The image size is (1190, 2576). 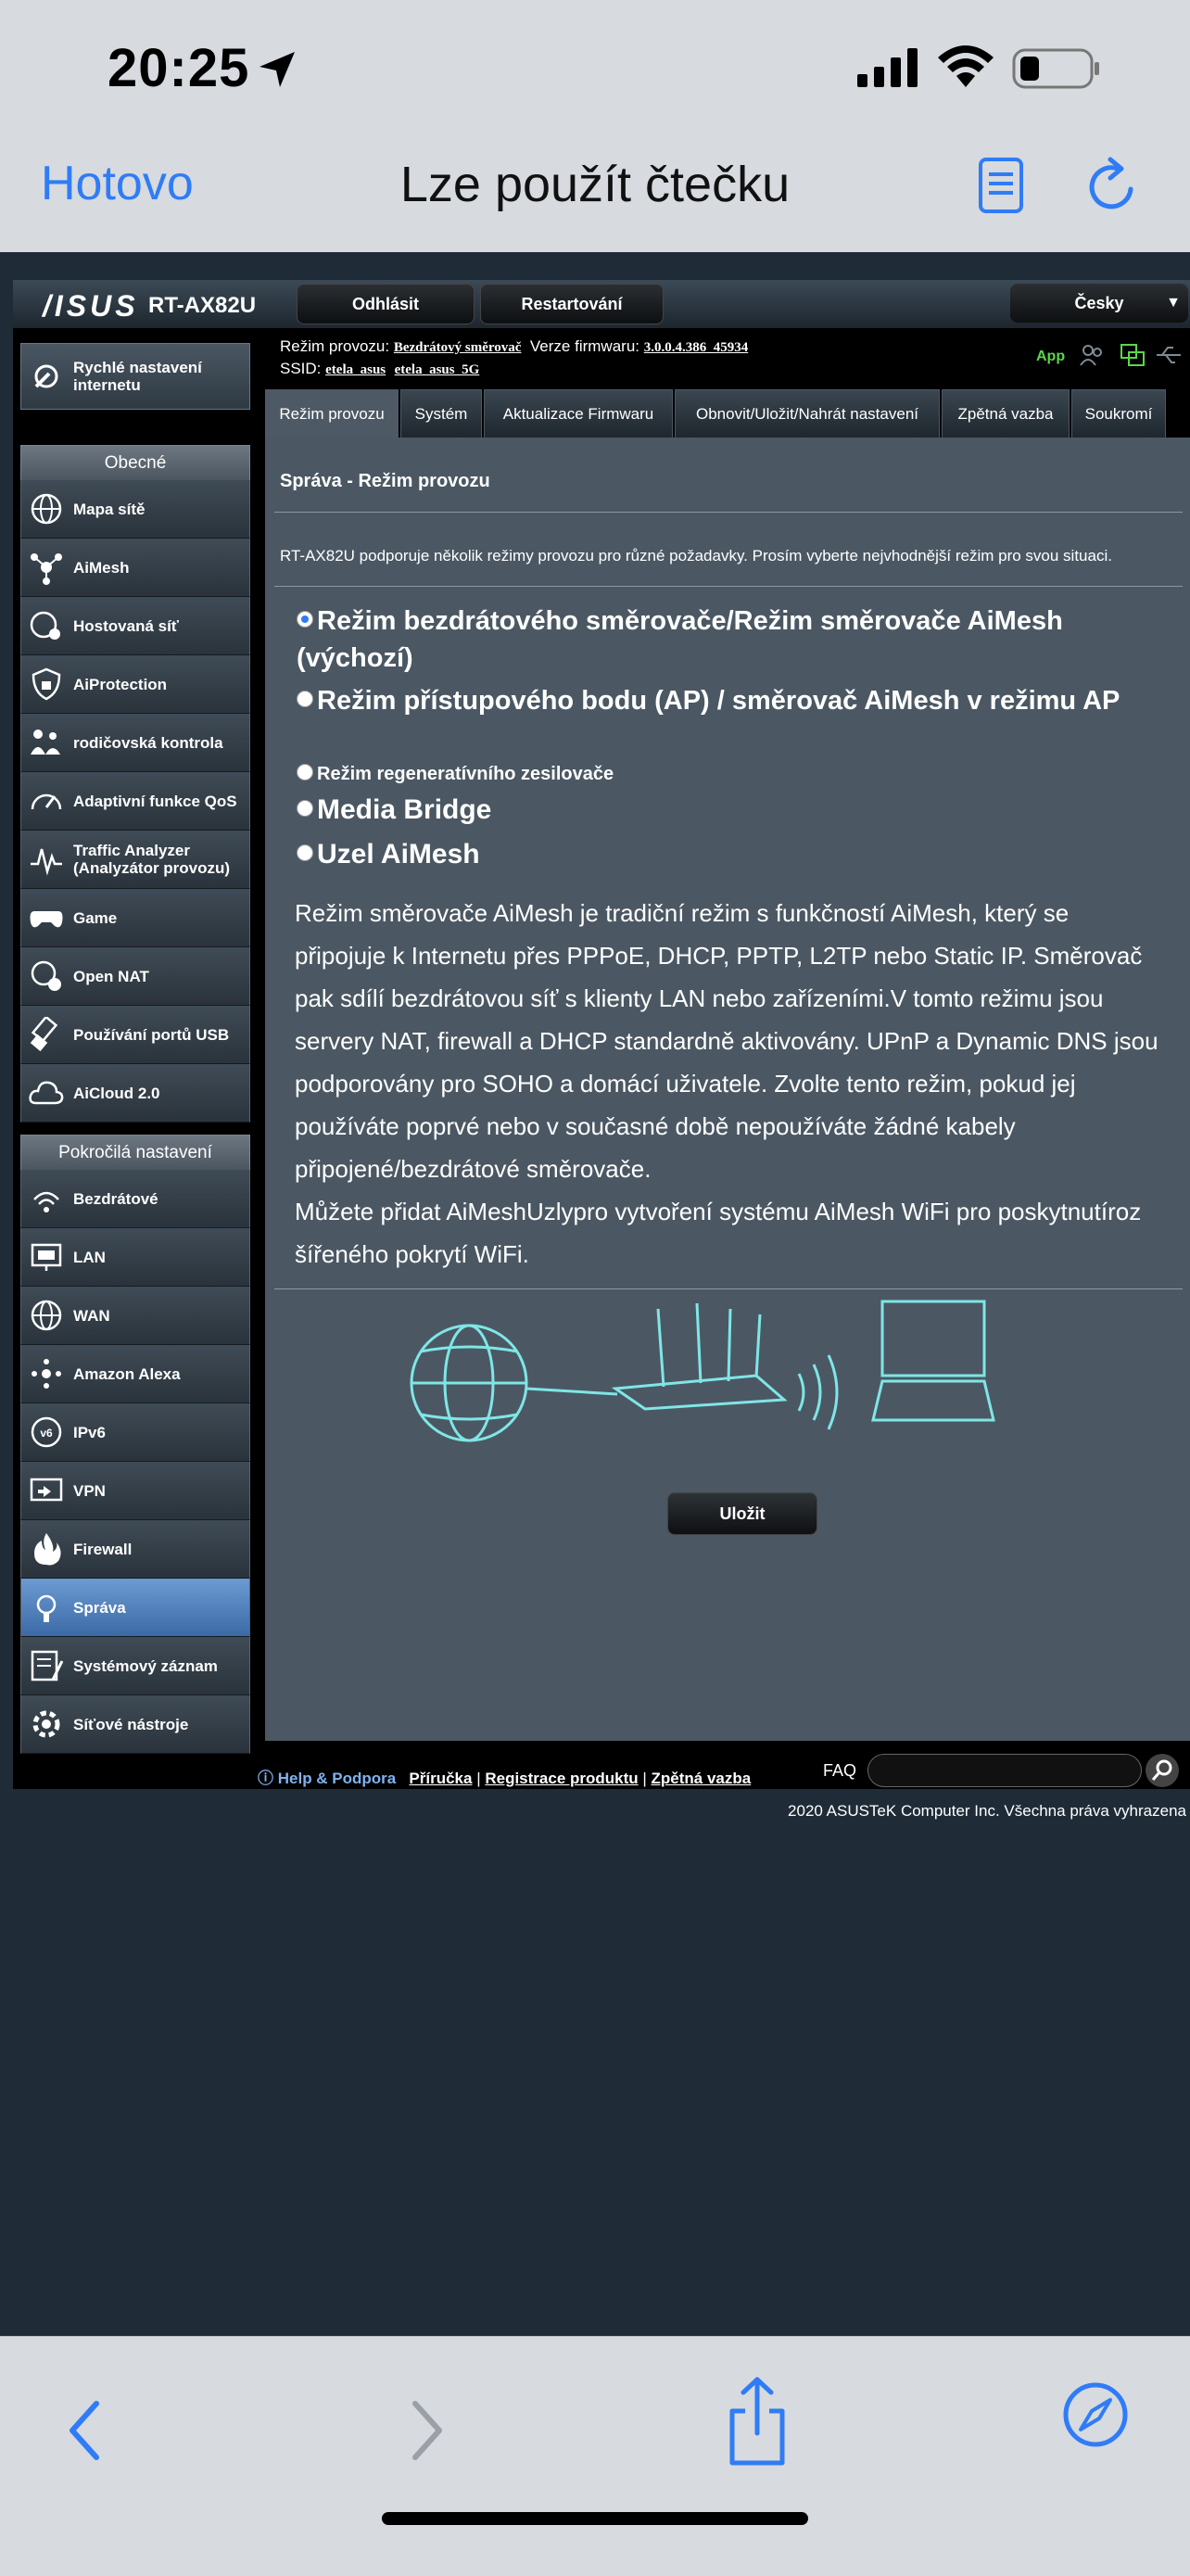 I want to click on tab-operation-mode: Režim provozu, so click(x=332, y=413).